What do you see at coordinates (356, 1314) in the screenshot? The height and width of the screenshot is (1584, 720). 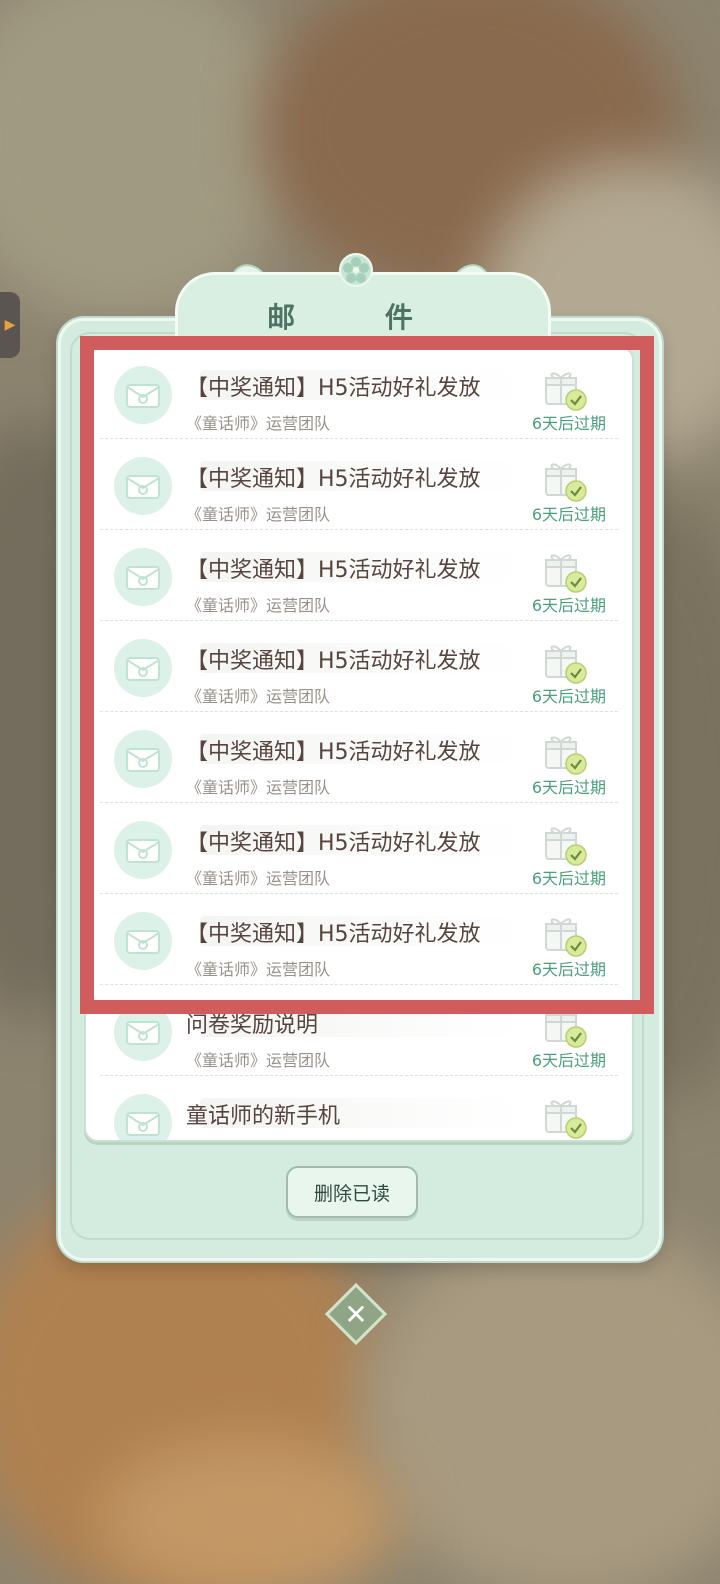 I see `close-icon: ✕` at bounding box center [356, 1314].